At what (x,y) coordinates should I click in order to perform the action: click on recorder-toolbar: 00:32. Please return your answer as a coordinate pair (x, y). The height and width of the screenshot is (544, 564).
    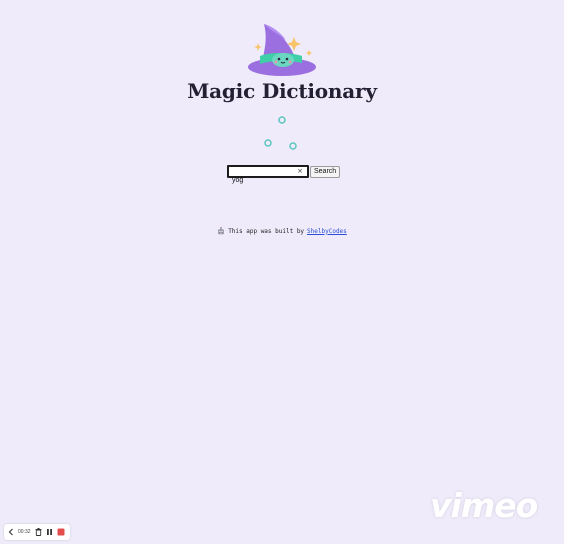
    Looking at the image, I should click on (37, 532).